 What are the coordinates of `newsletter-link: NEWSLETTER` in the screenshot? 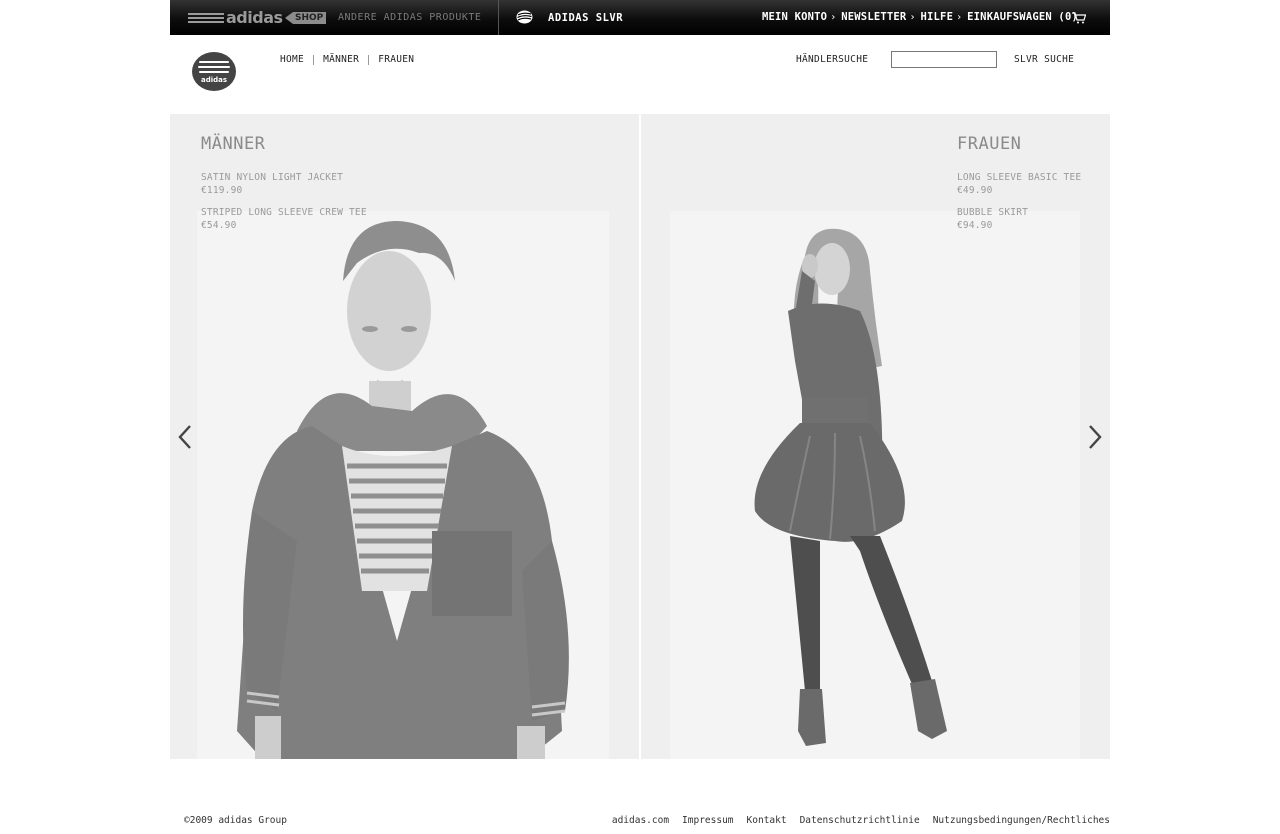 It's located at (873, 17).